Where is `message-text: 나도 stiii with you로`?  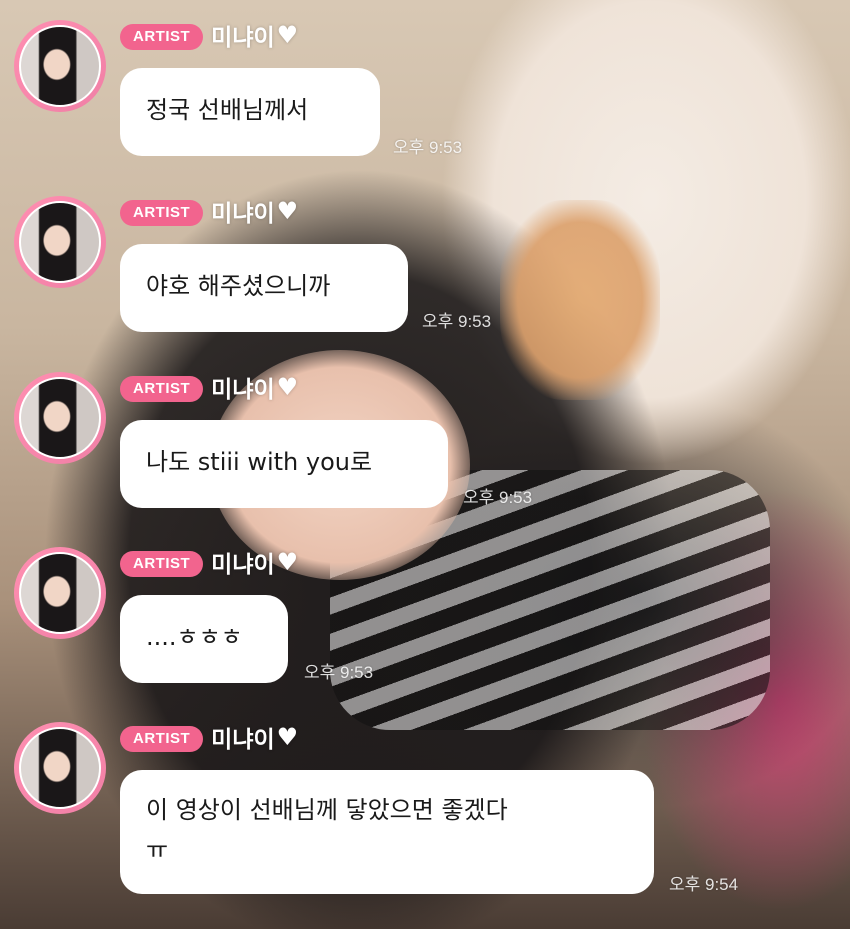 message-text: 나도 stiii with you로 is located at coordinates (259, 462).